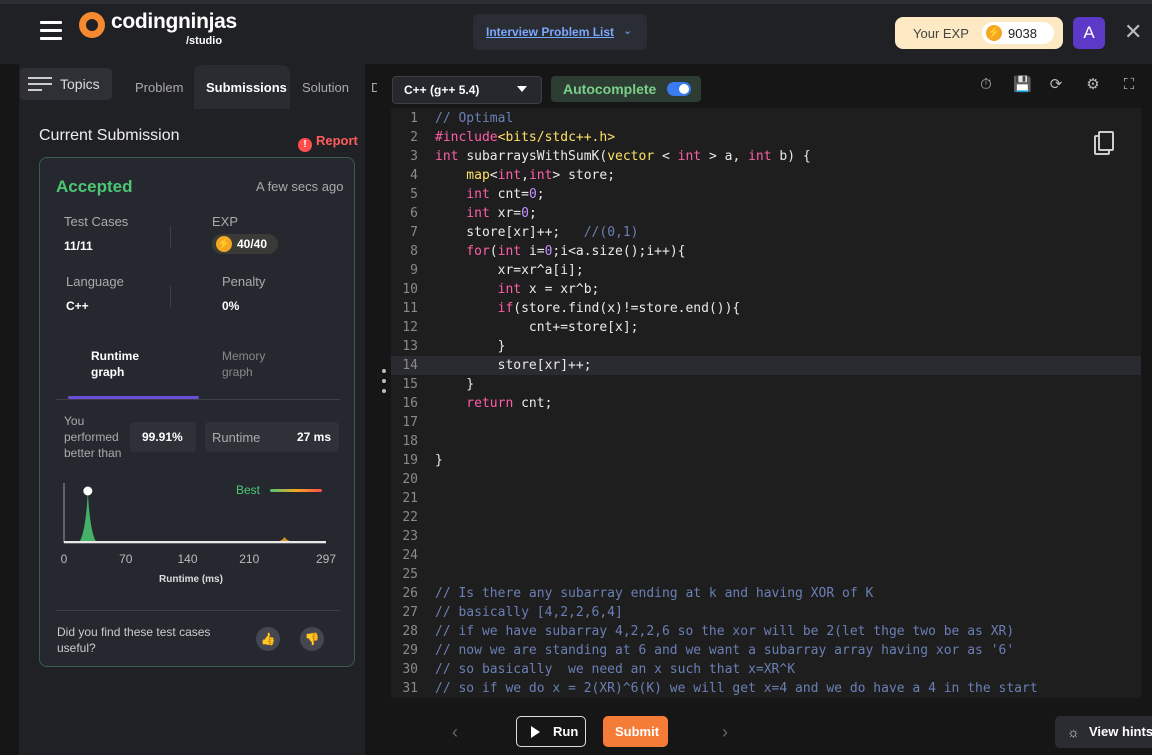 Image resolution: width=1152 pixels, height=755 pixels. What do you see at coordinates (198, 610) in the screenshot?
I see `card-footer-divider` at bounding box center [198, 610].